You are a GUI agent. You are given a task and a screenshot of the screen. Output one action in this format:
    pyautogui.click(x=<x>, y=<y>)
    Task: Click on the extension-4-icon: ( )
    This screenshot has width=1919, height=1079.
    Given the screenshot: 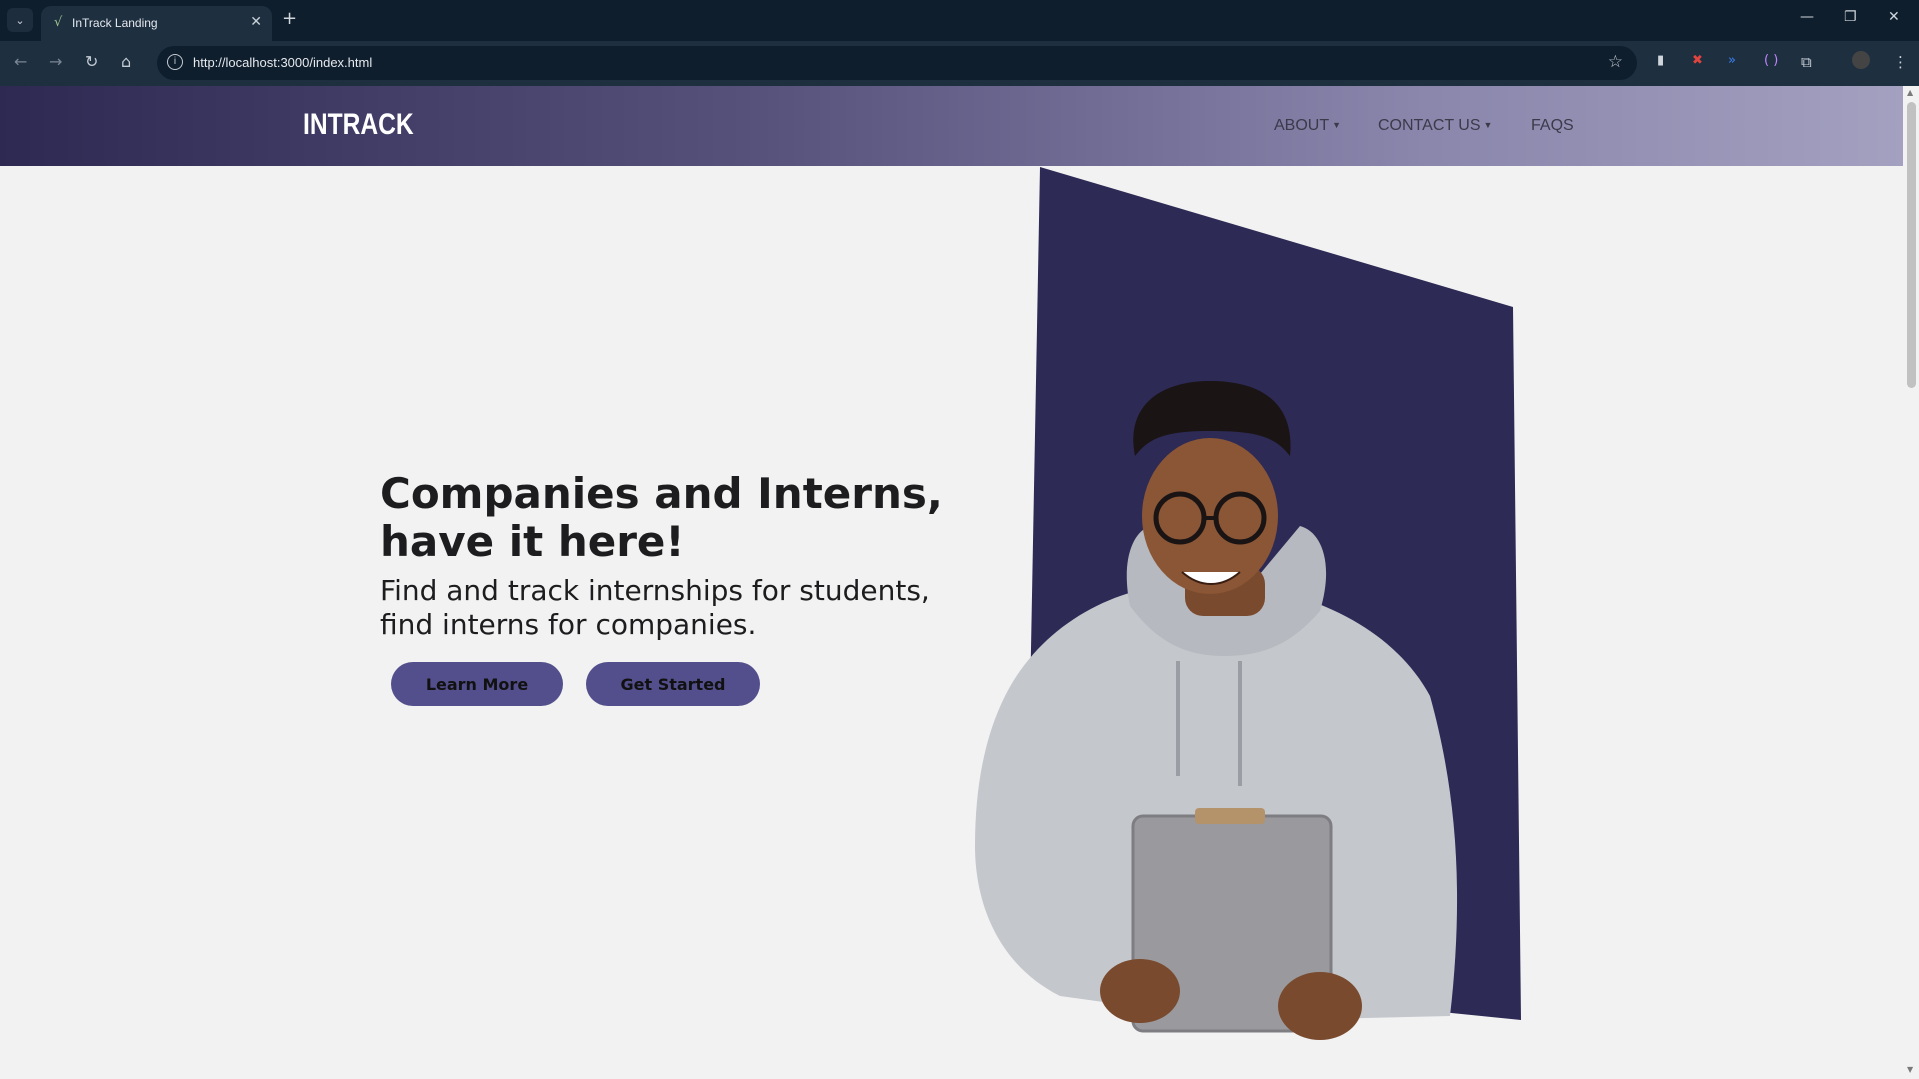 What is the action you would take?
    pyautogui.click(x=1771, y=60)
    